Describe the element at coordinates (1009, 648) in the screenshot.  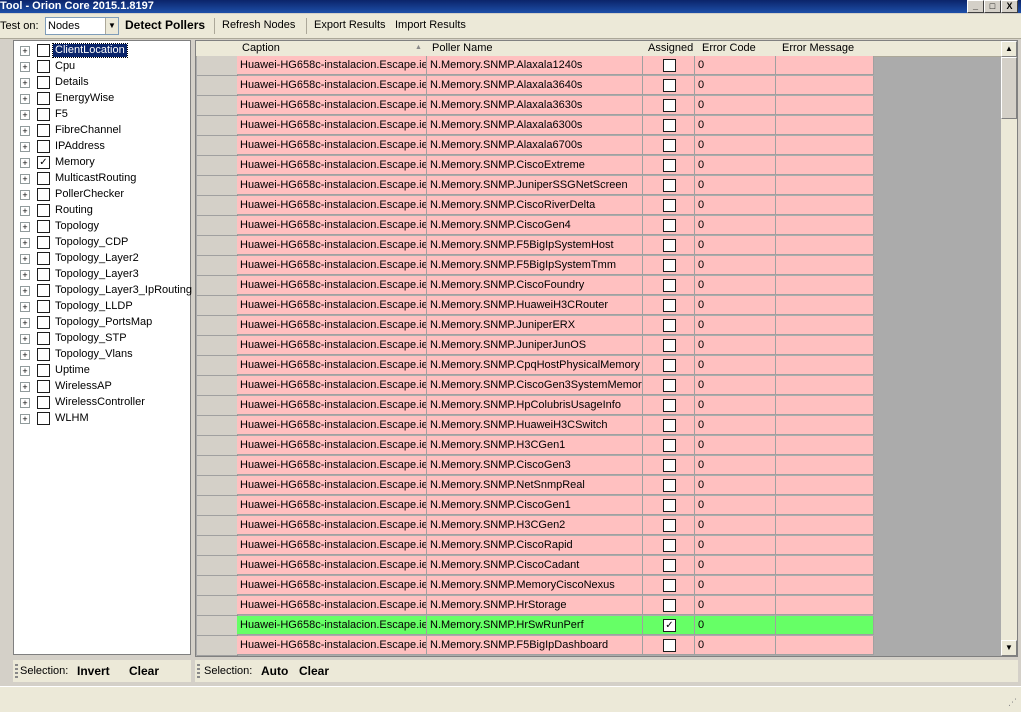
I see `scroll-down-arrow-icon: ▼` at that location.